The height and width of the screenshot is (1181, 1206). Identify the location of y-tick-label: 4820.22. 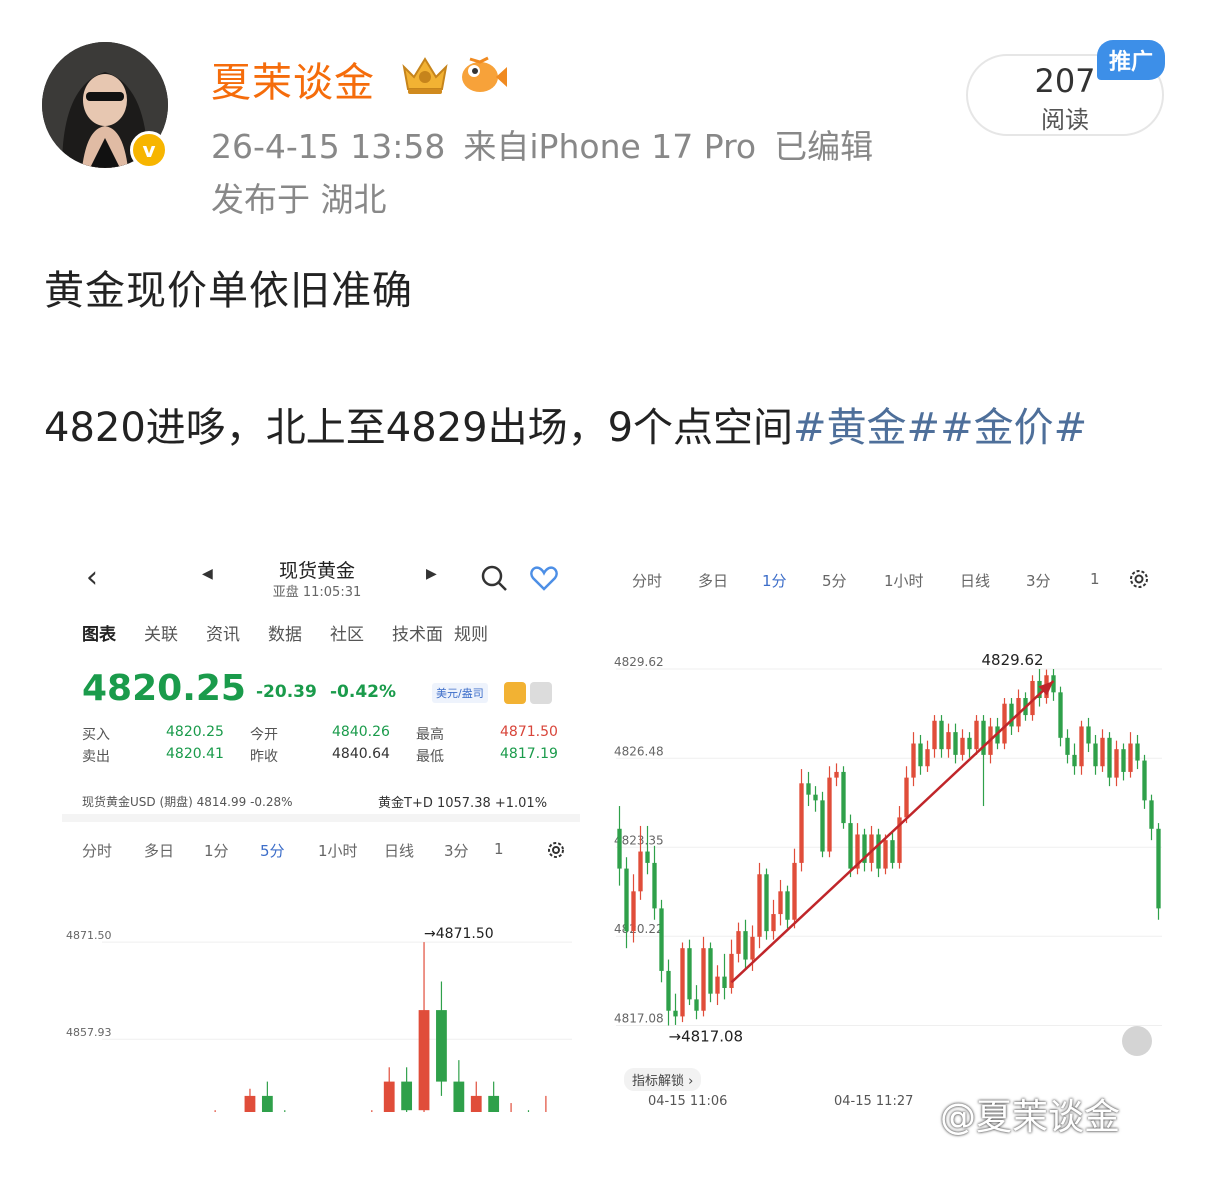
(639, 929).